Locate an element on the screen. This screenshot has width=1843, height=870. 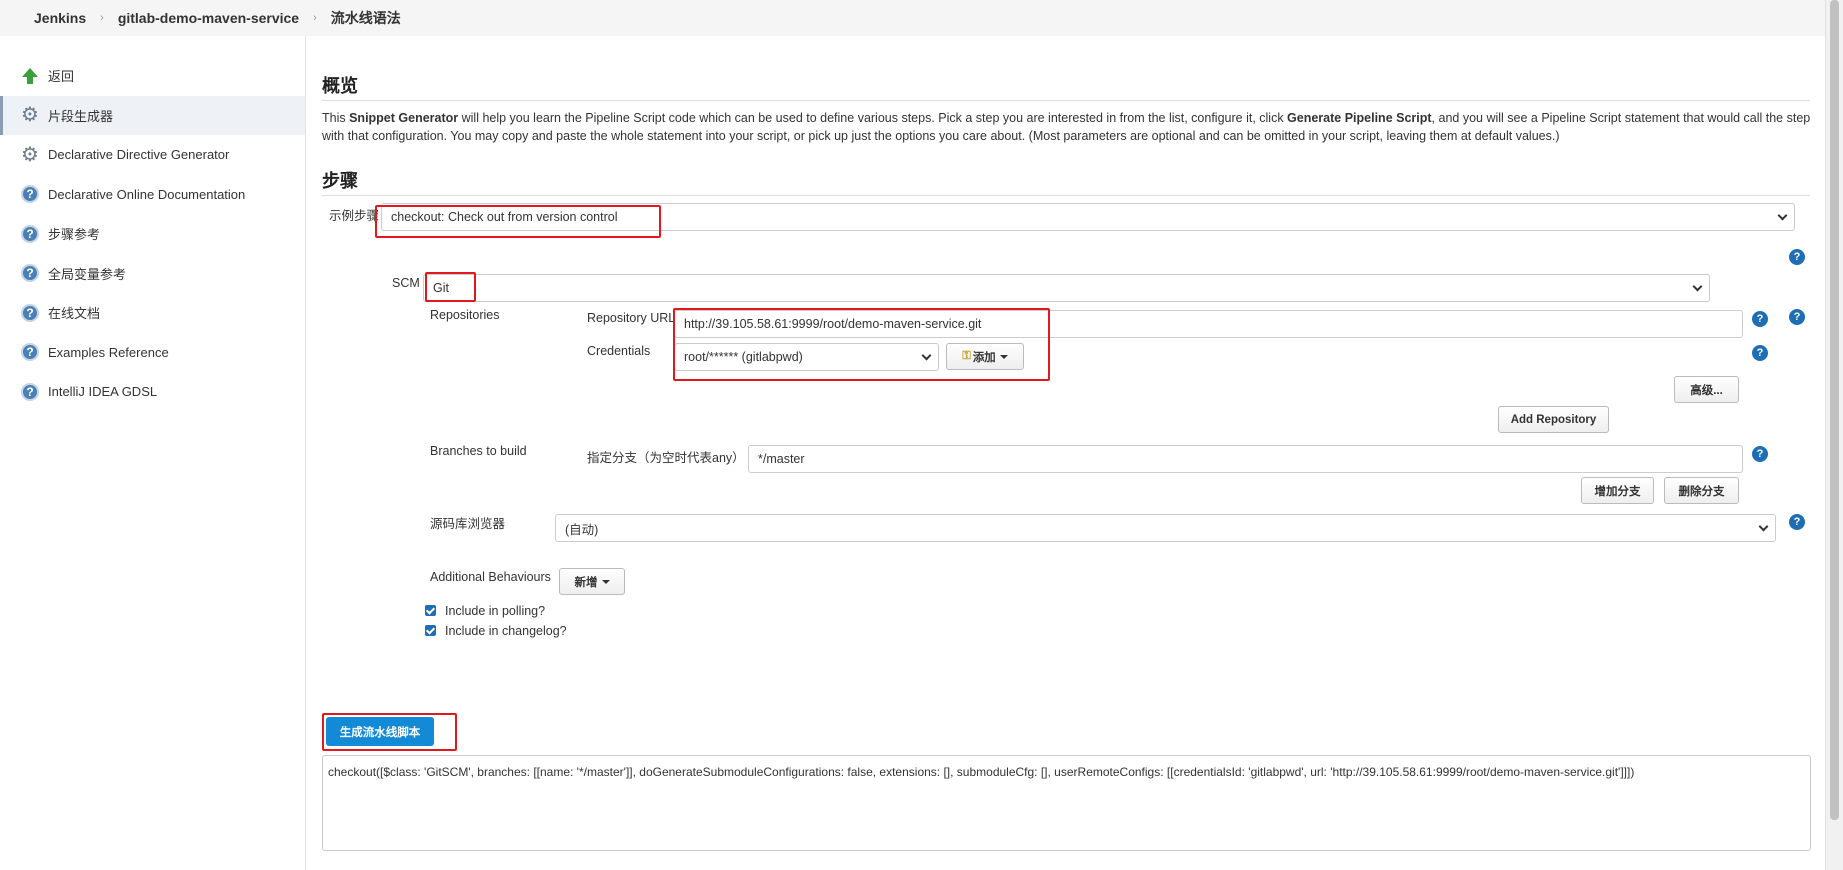
include-polling-label: Include in polling? is located at coordinates (495, 611).